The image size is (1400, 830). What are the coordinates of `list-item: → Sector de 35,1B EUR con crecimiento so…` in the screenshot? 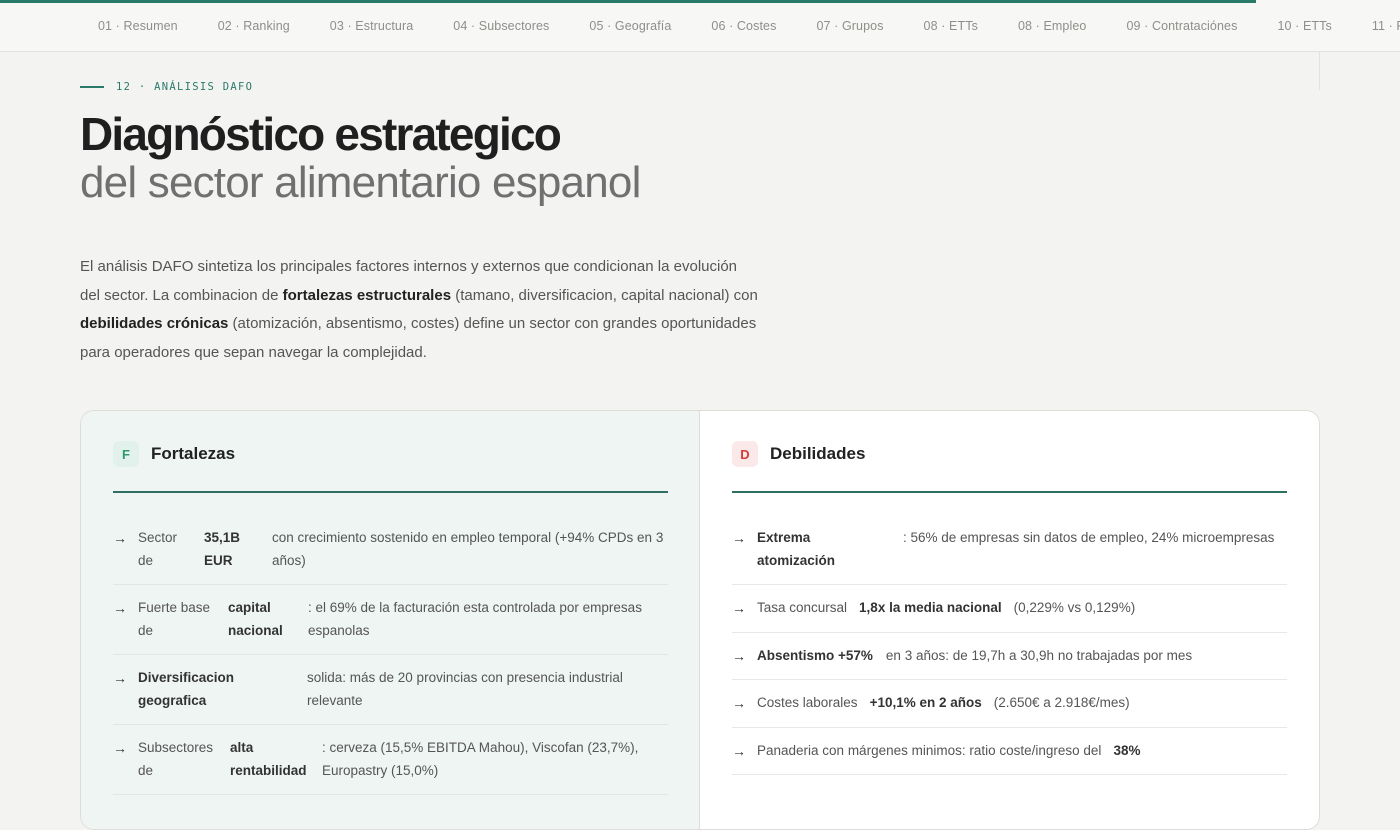 It's located at (390, 550).